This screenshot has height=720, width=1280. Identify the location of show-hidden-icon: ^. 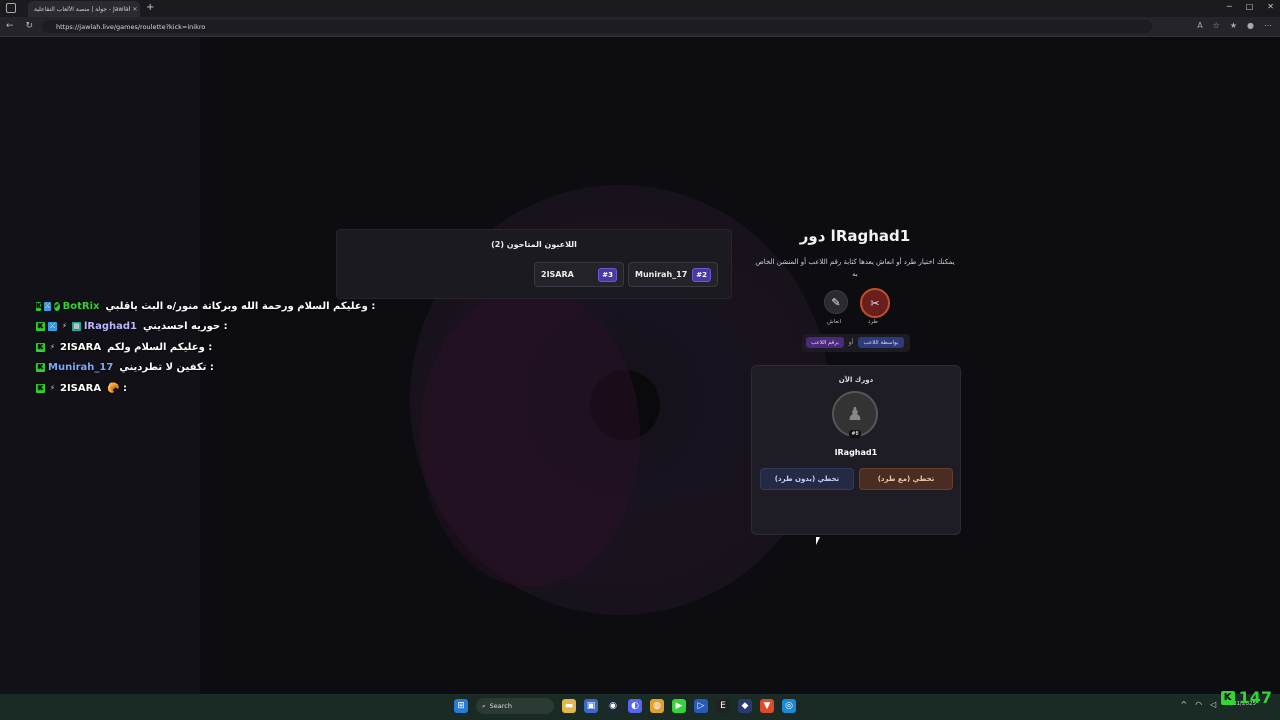
(1183, 704).